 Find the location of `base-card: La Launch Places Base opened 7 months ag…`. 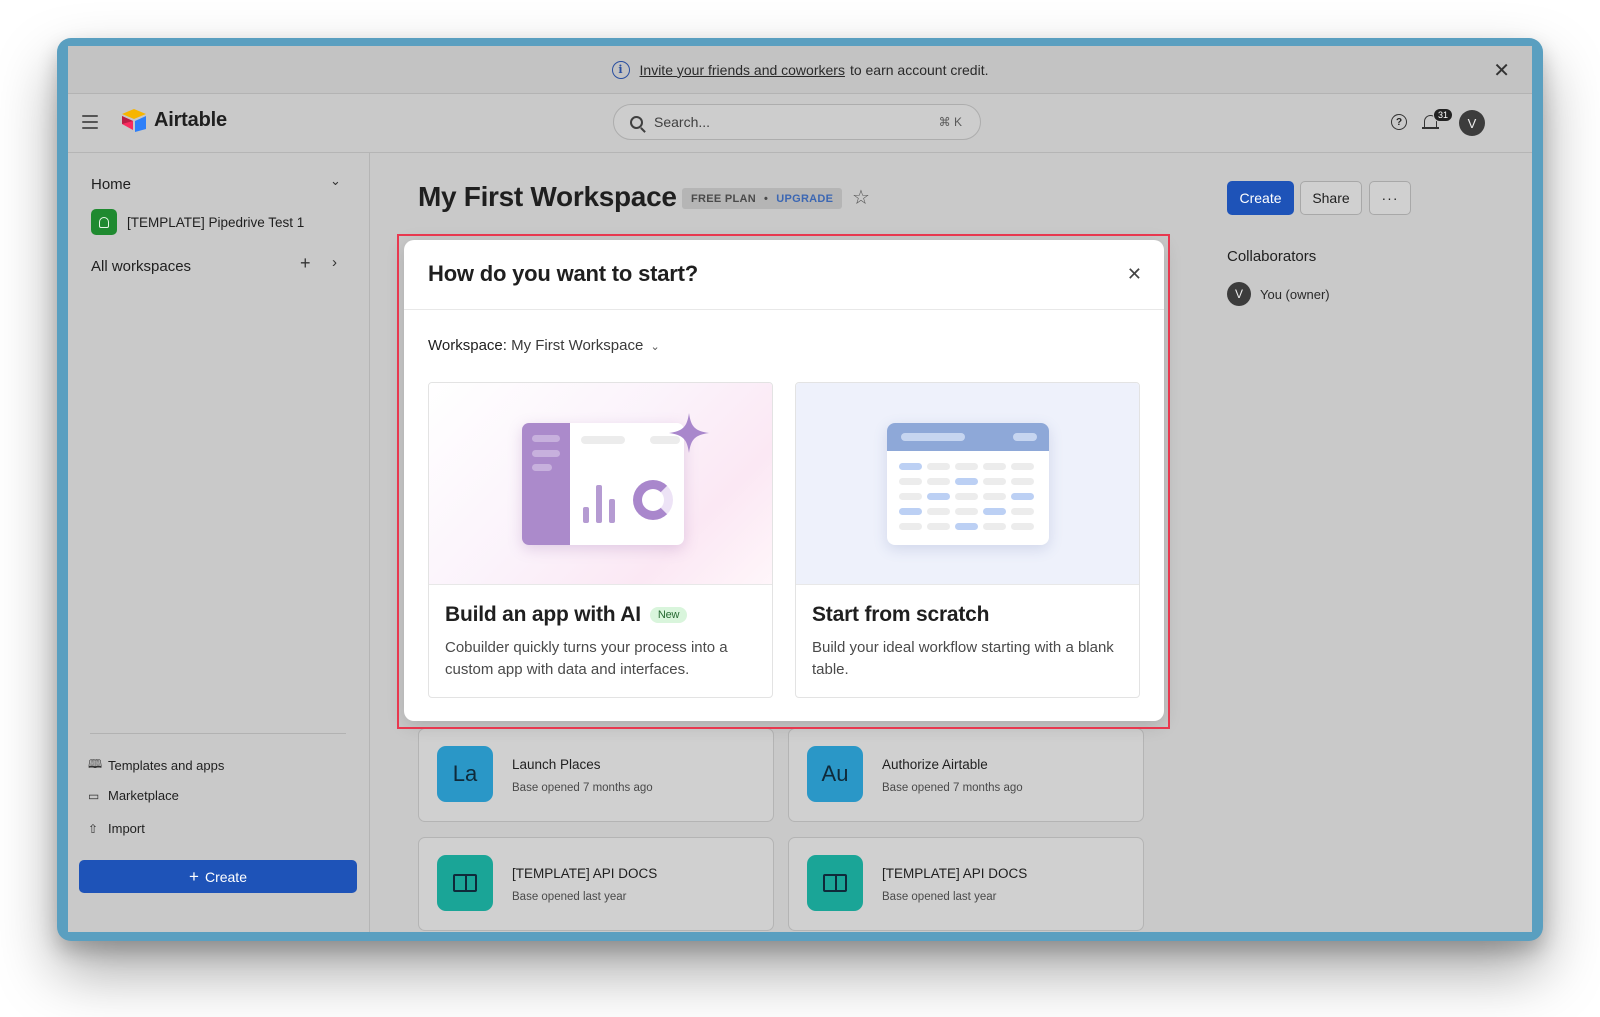

base-card: La Launch Places Base opened 7 months ag… is located at coordinates (596, 775).